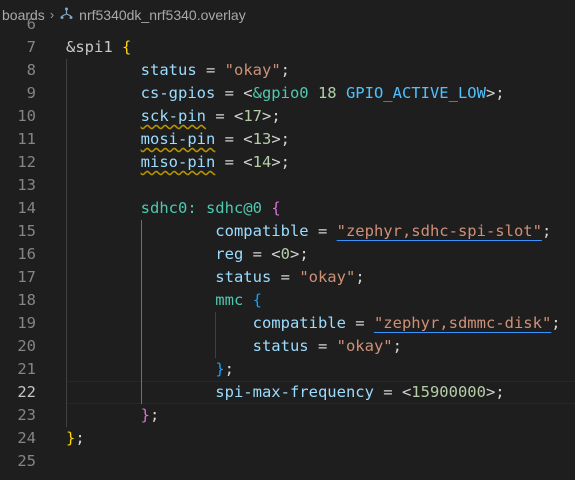 The height and width of the screenshot is (480, 575). I want to click on code-text: sck-pin = <17>;, so click(173, 116).